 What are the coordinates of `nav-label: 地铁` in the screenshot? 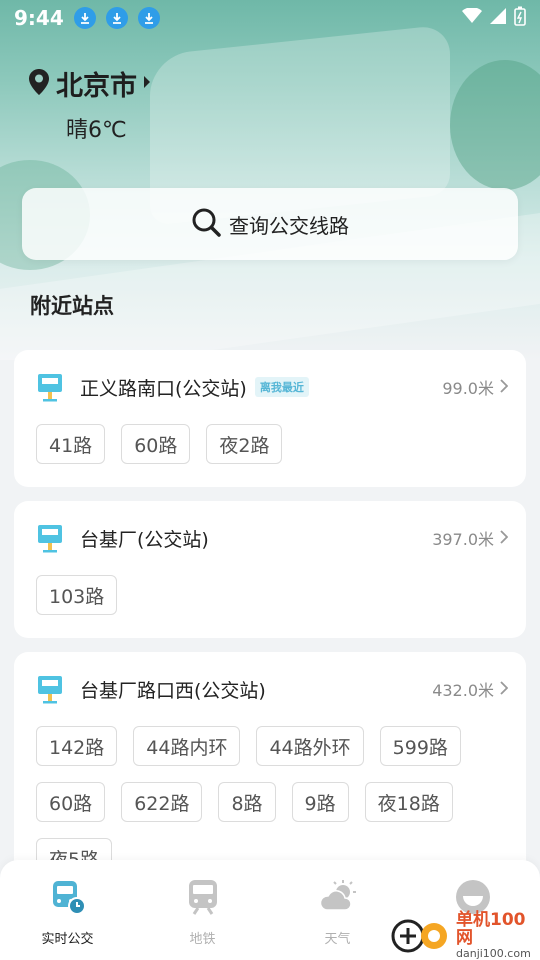 It's located at (202, 939).